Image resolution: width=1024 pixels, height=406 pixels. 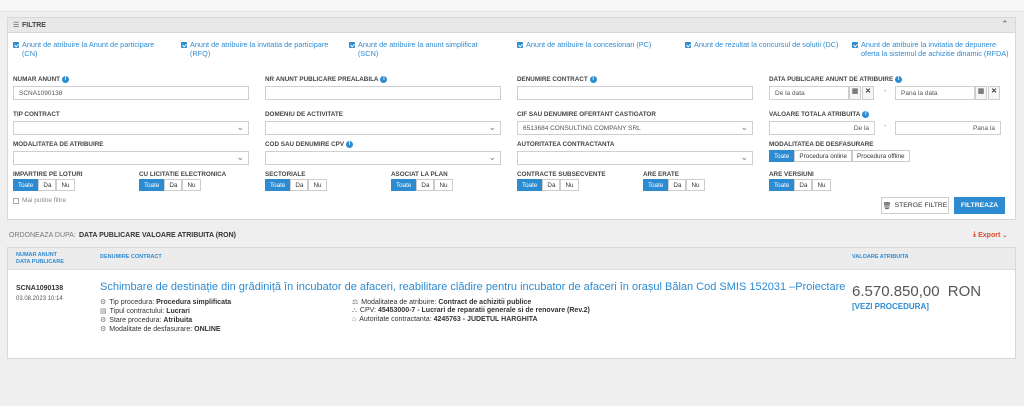 What do you see at coordinates (1005, 235) in the screenshot?
I see `chevron-down-icon: ⌄` at bounding box center [1005, 235].